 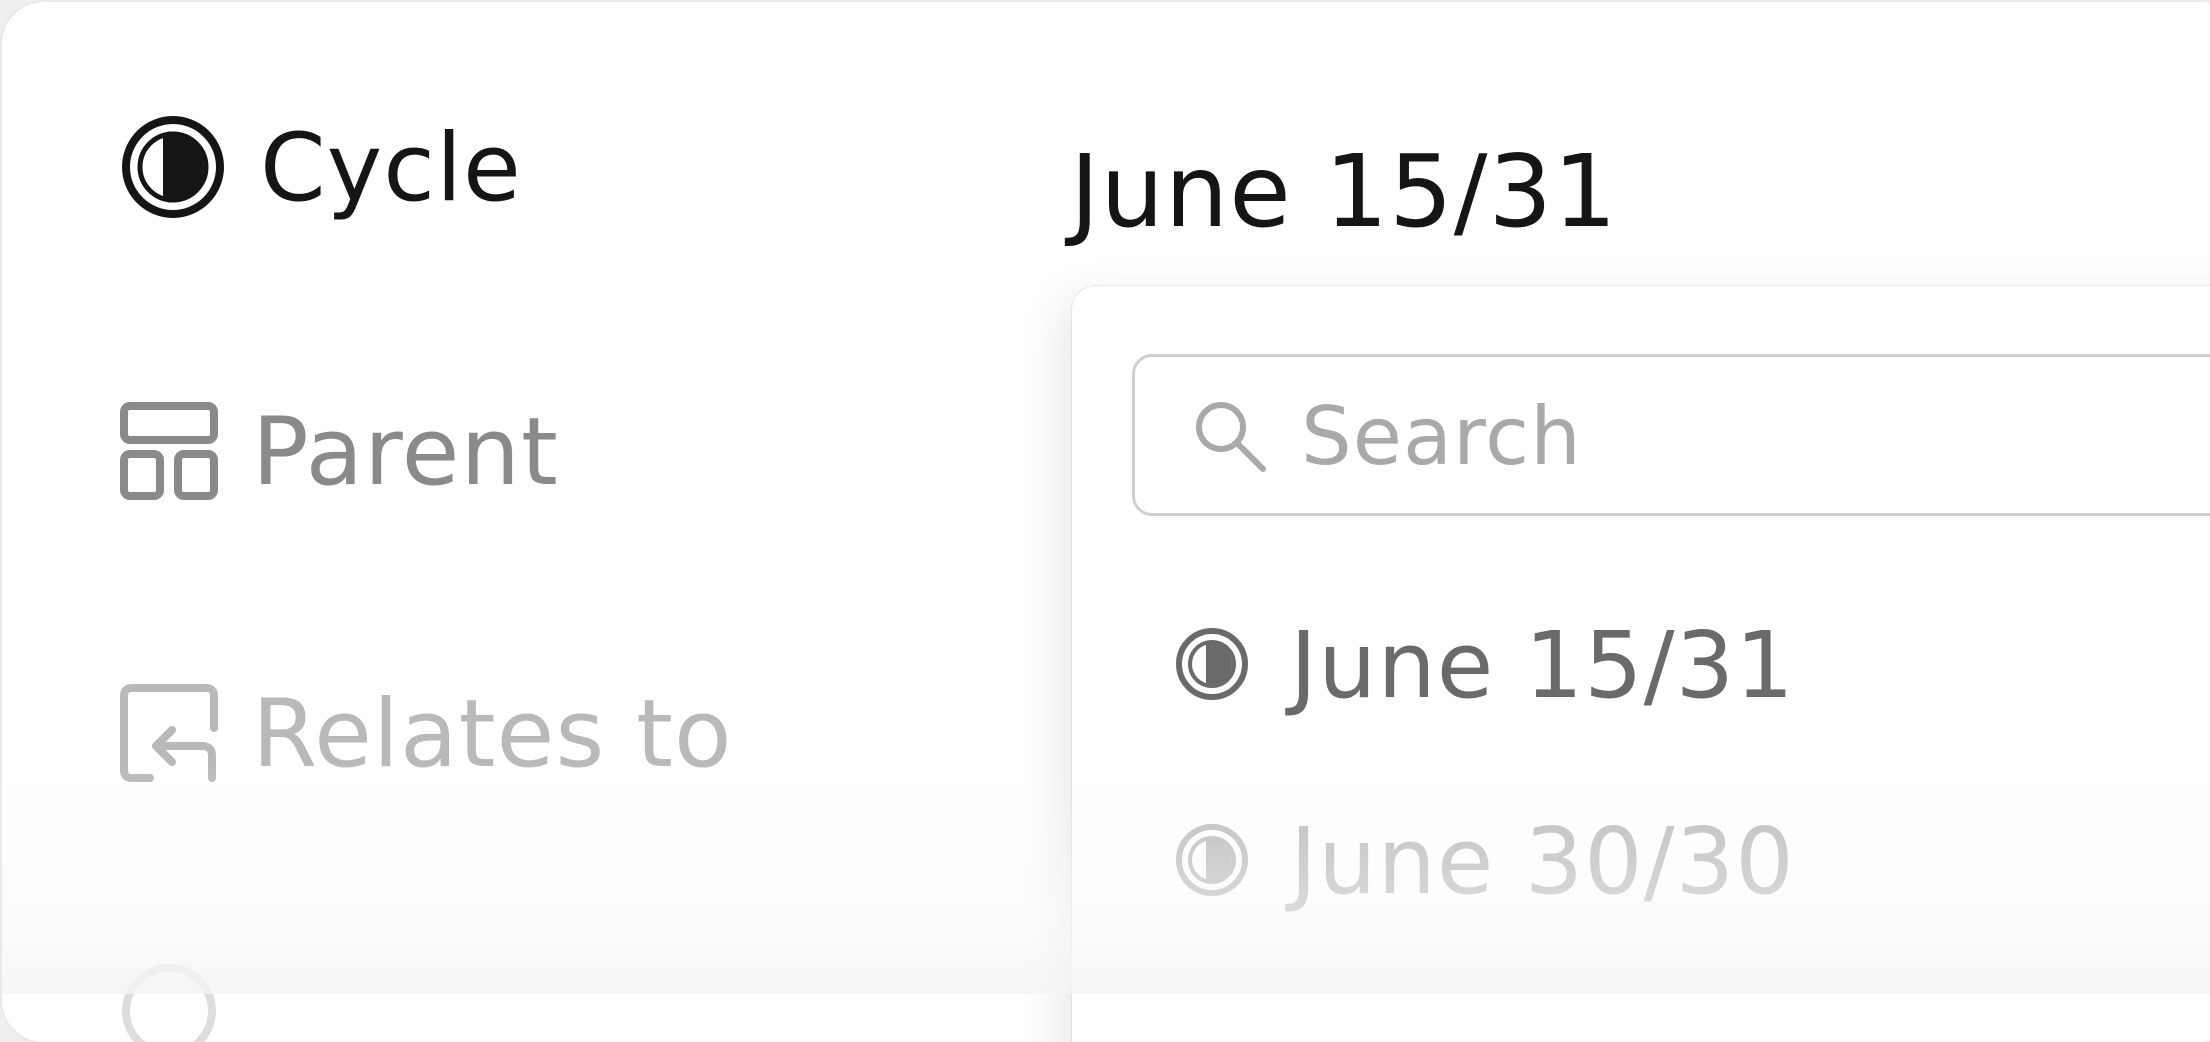 What do you see at coordinates (169, 453) in the screenshot?
I see `layout-blocks-icon` at bounding box center [169, 453].